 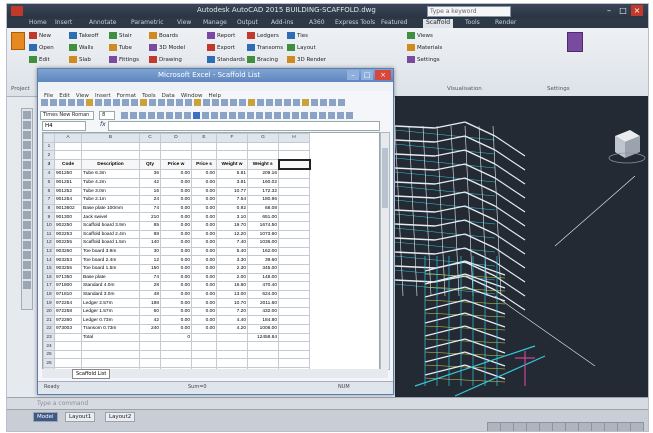 What do you see at coordinates (385, 251) in the screenshot?
I see `vertical-scrollbar` at bounding box center [385, 251].